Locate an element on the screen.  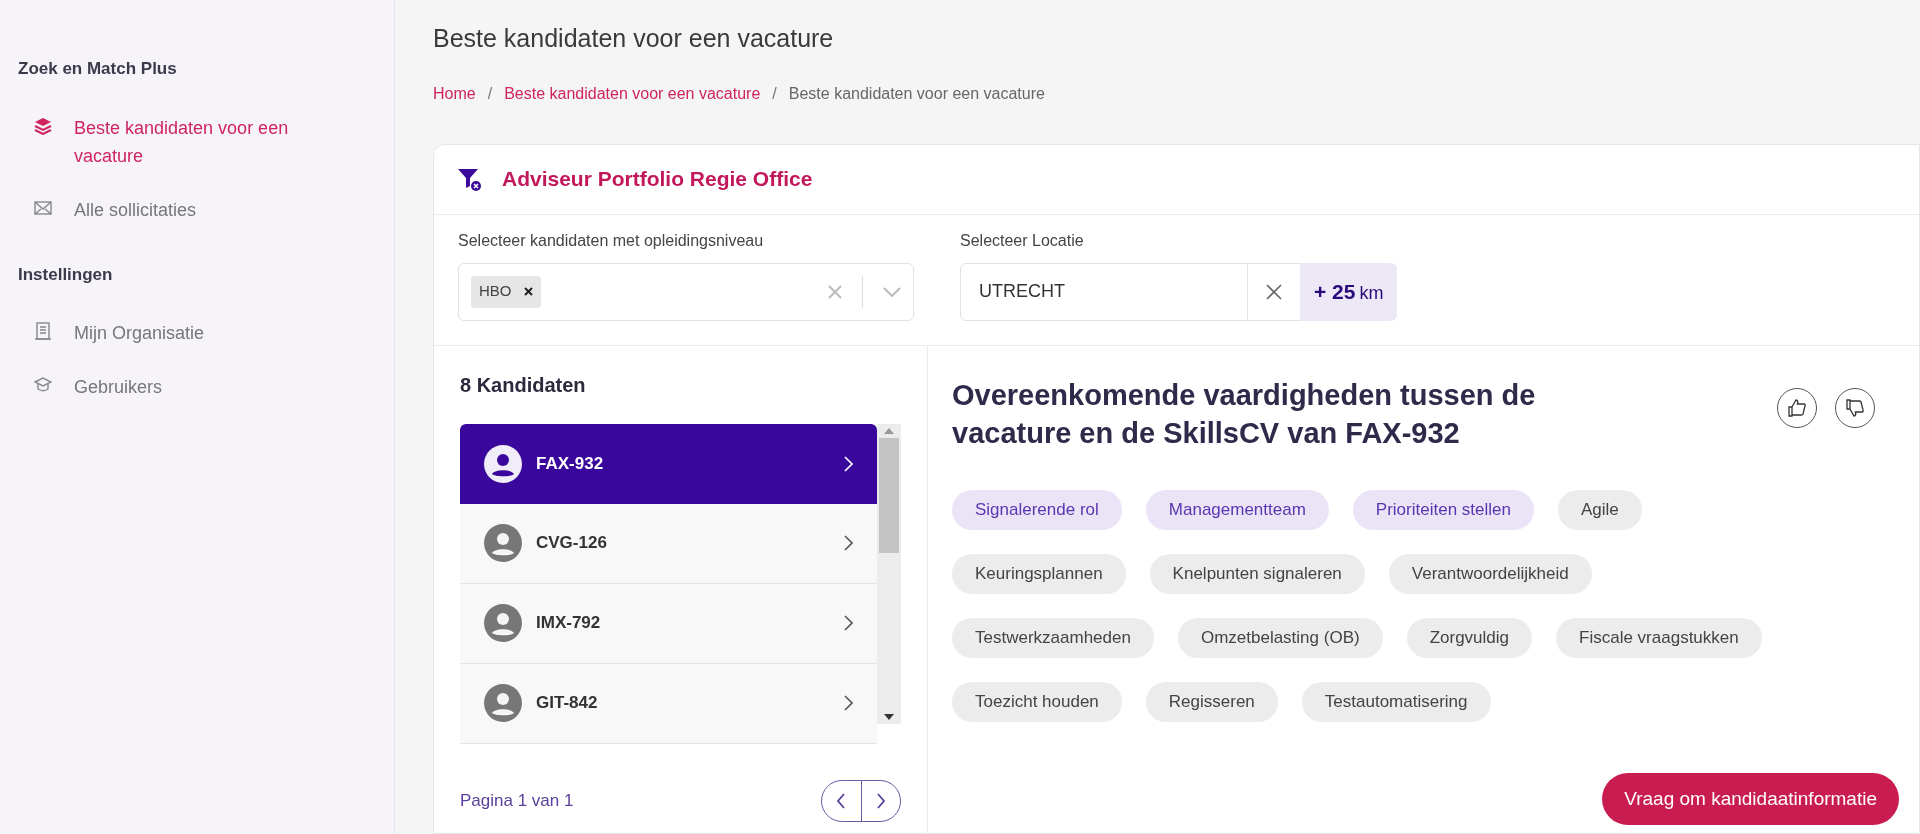
sidebar-item: Alle sollicitaties is located at coordinates (176, 209).